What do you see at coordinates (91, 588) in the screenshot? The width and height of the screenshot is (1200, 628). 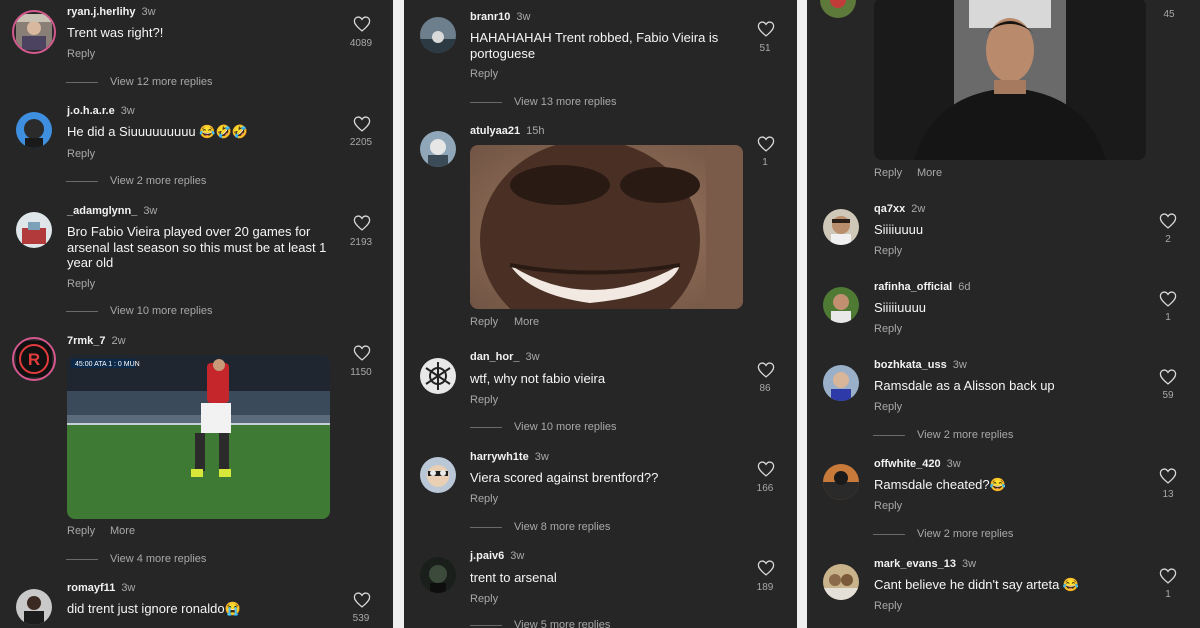 I see `username: romayf11` at bounding box center [91, 588].